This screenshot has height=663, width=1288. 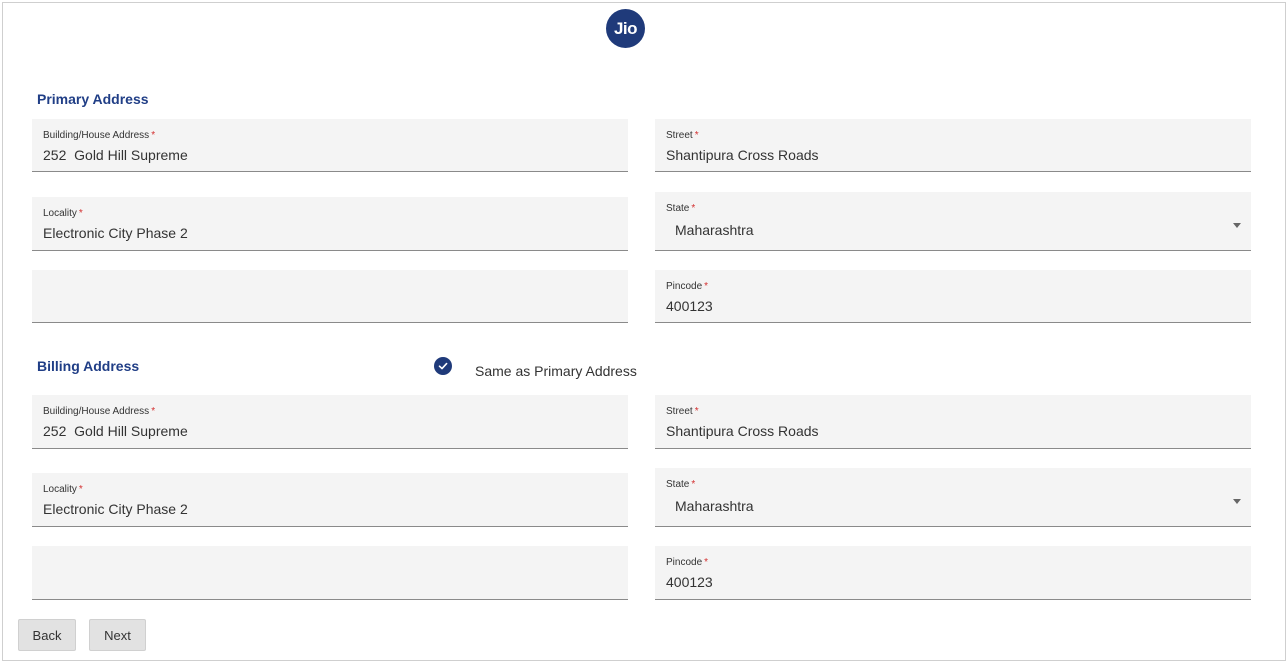 I want to click on check-icon, so click(x=443, y=366).